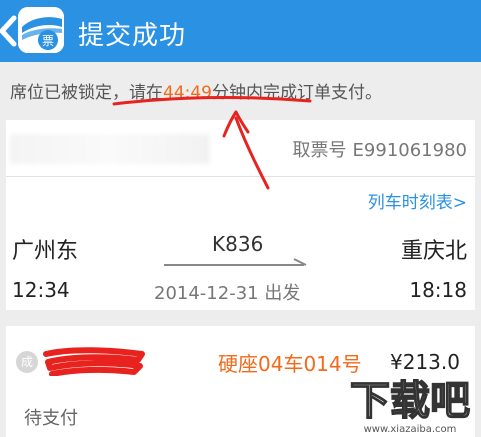 This screenshot has height=437, width=481. I want to click on train-number: K836, so click(238, 244).